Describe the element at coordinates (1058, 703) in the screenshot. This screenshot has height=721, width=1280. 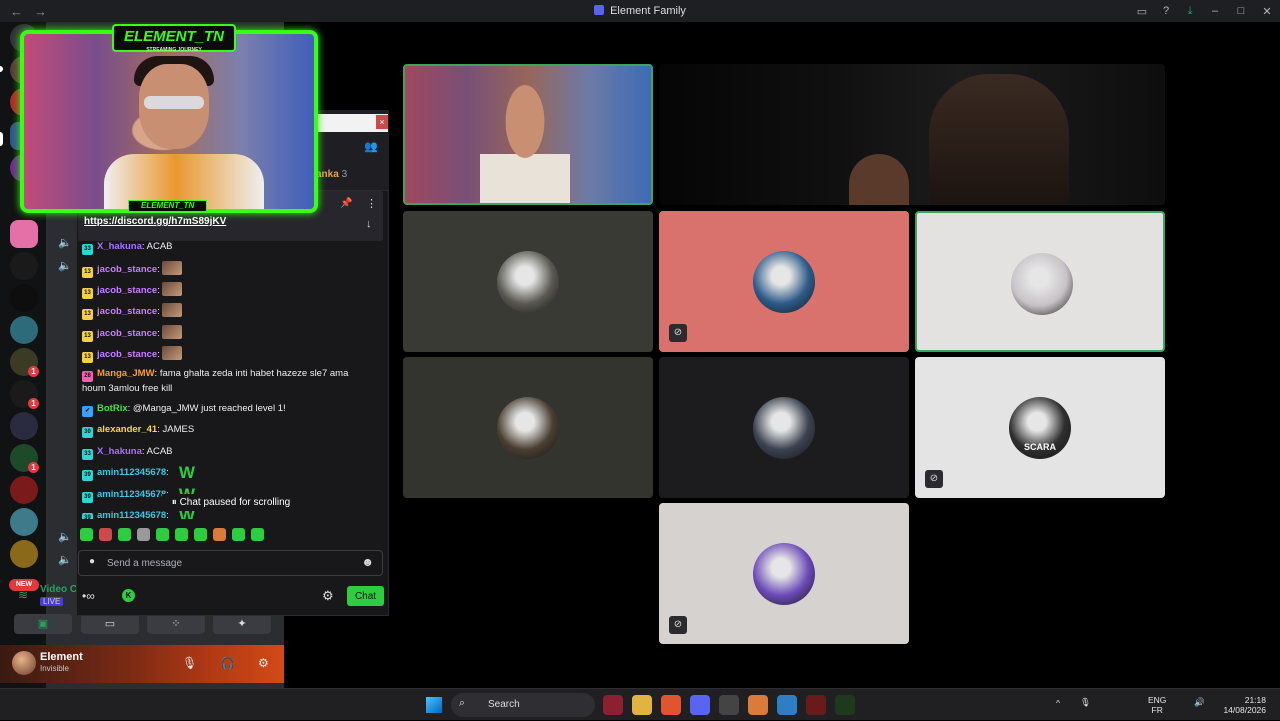
I see `chevron-up-icon: ^` at that location.